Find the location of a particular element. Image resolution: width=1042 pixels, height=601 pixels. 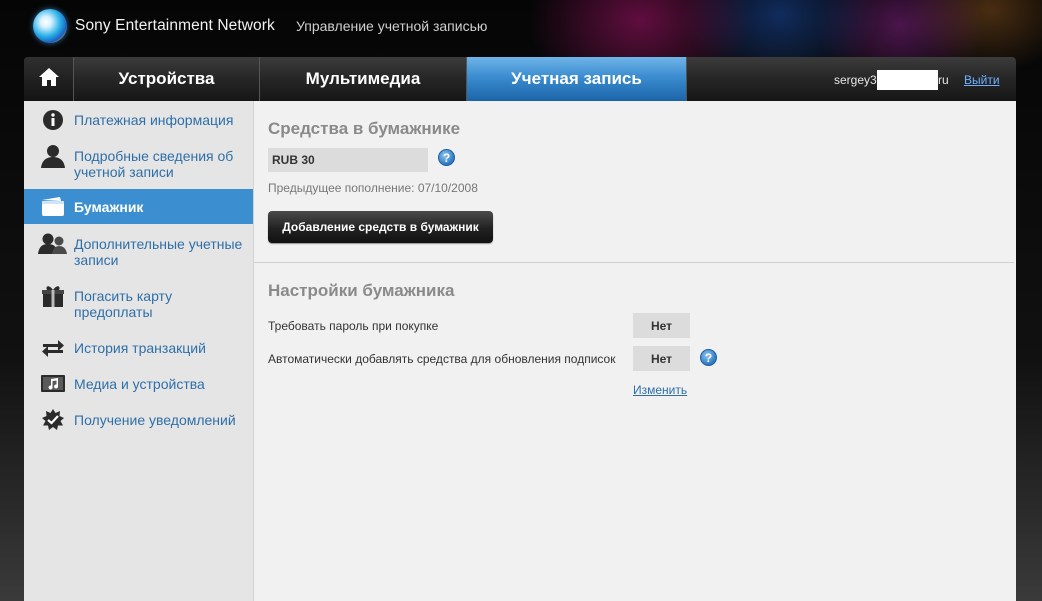

sidebar-item-redeem-card: Погасить карту предоплаты is located at coordinates (138, 302).